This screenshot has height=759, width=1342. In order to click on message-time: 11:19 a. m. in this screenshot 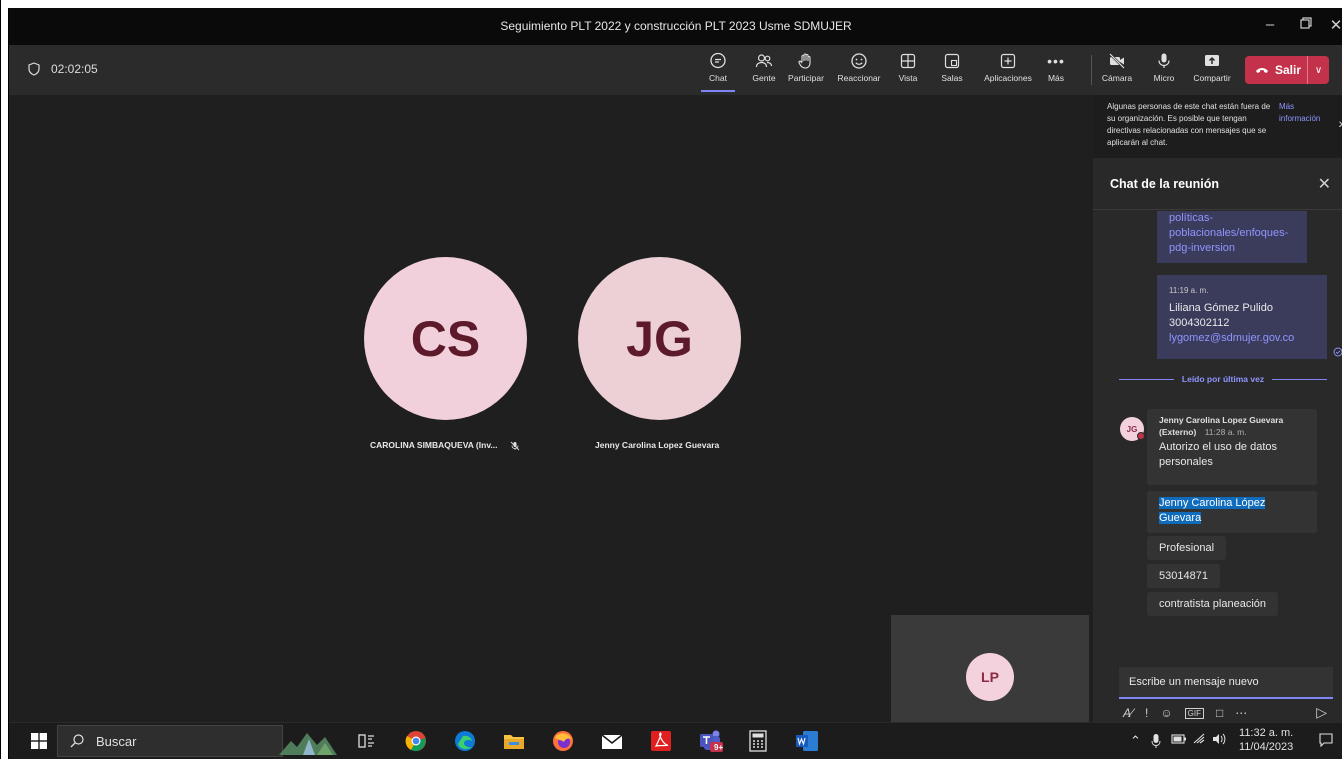, I will do `click(1189, 290)`.